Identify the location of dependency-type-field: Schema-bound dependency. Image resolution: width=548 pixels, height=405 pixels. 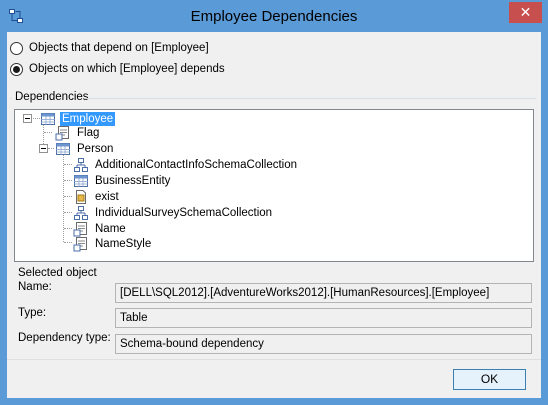
(323, 344).